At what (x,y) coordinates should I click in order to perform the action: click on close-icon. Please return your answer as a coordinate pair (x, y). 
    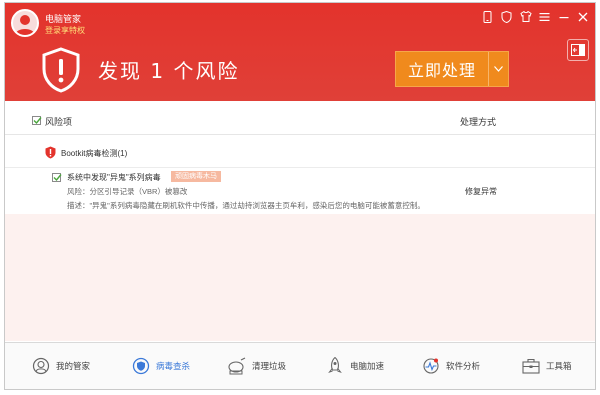
    Looking at the image, I should click on (582, 16).